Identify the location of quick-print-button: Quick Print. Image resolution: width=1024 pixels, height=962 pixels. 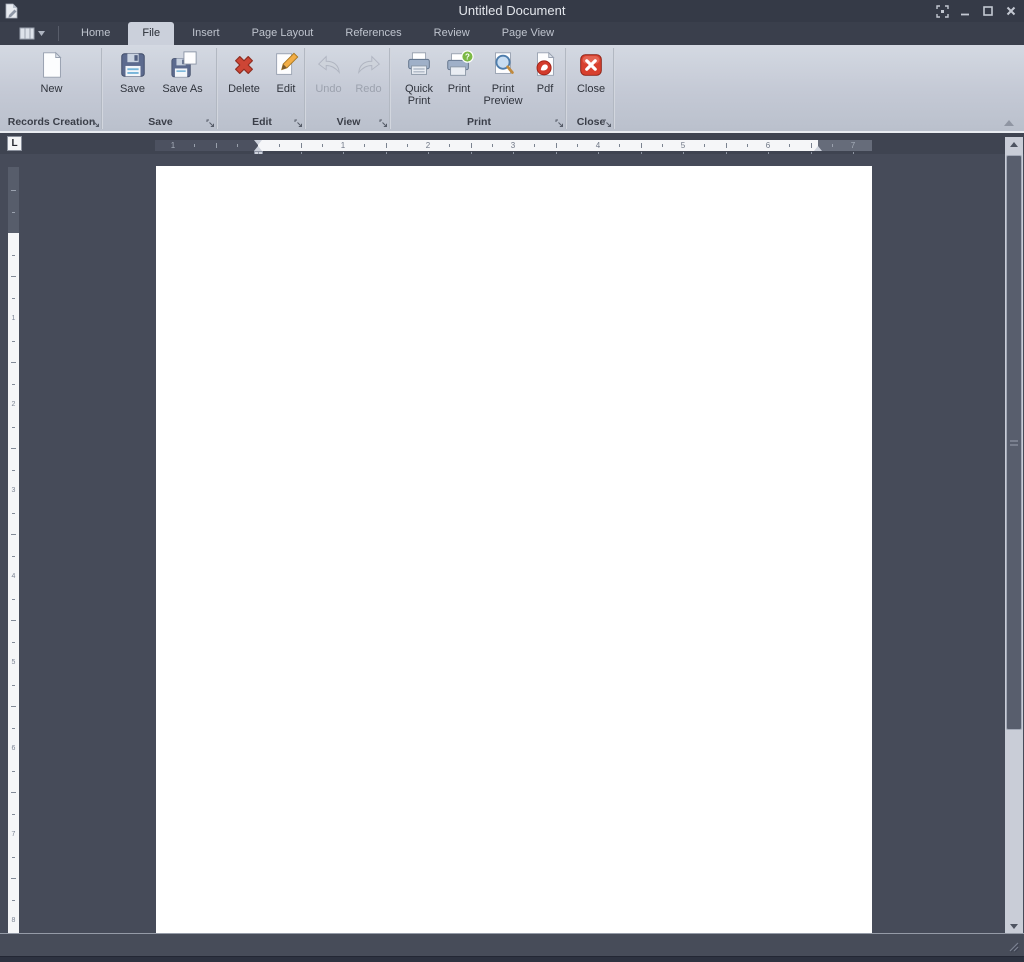
(419, 77).